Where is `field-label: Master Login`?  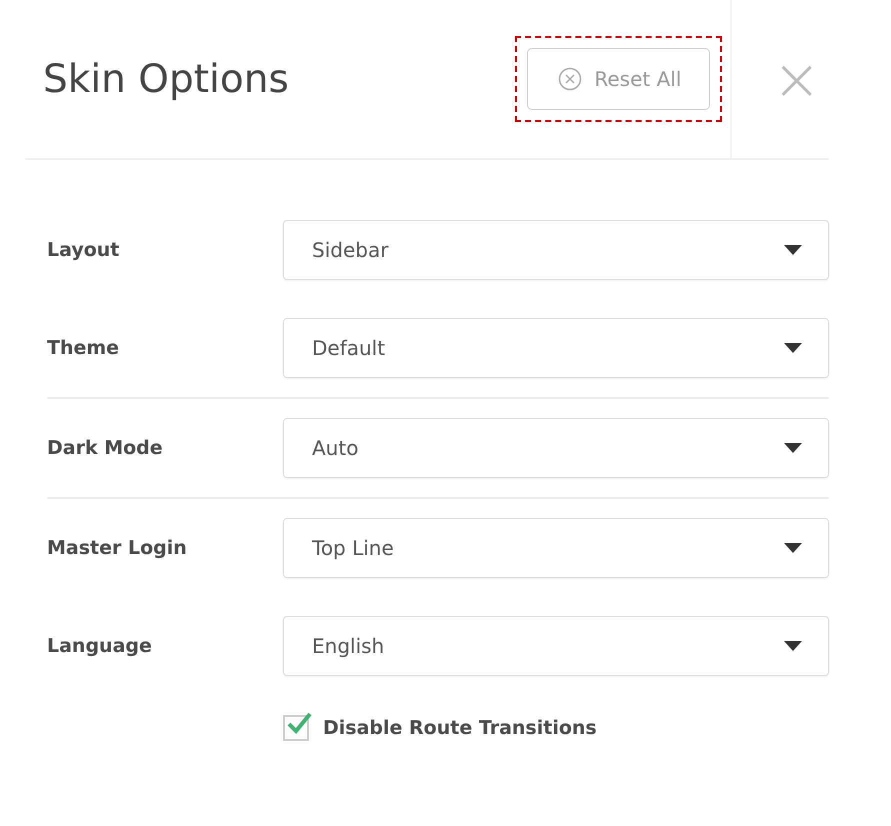 field-label: Master Login is located at coordinates (117, 548).